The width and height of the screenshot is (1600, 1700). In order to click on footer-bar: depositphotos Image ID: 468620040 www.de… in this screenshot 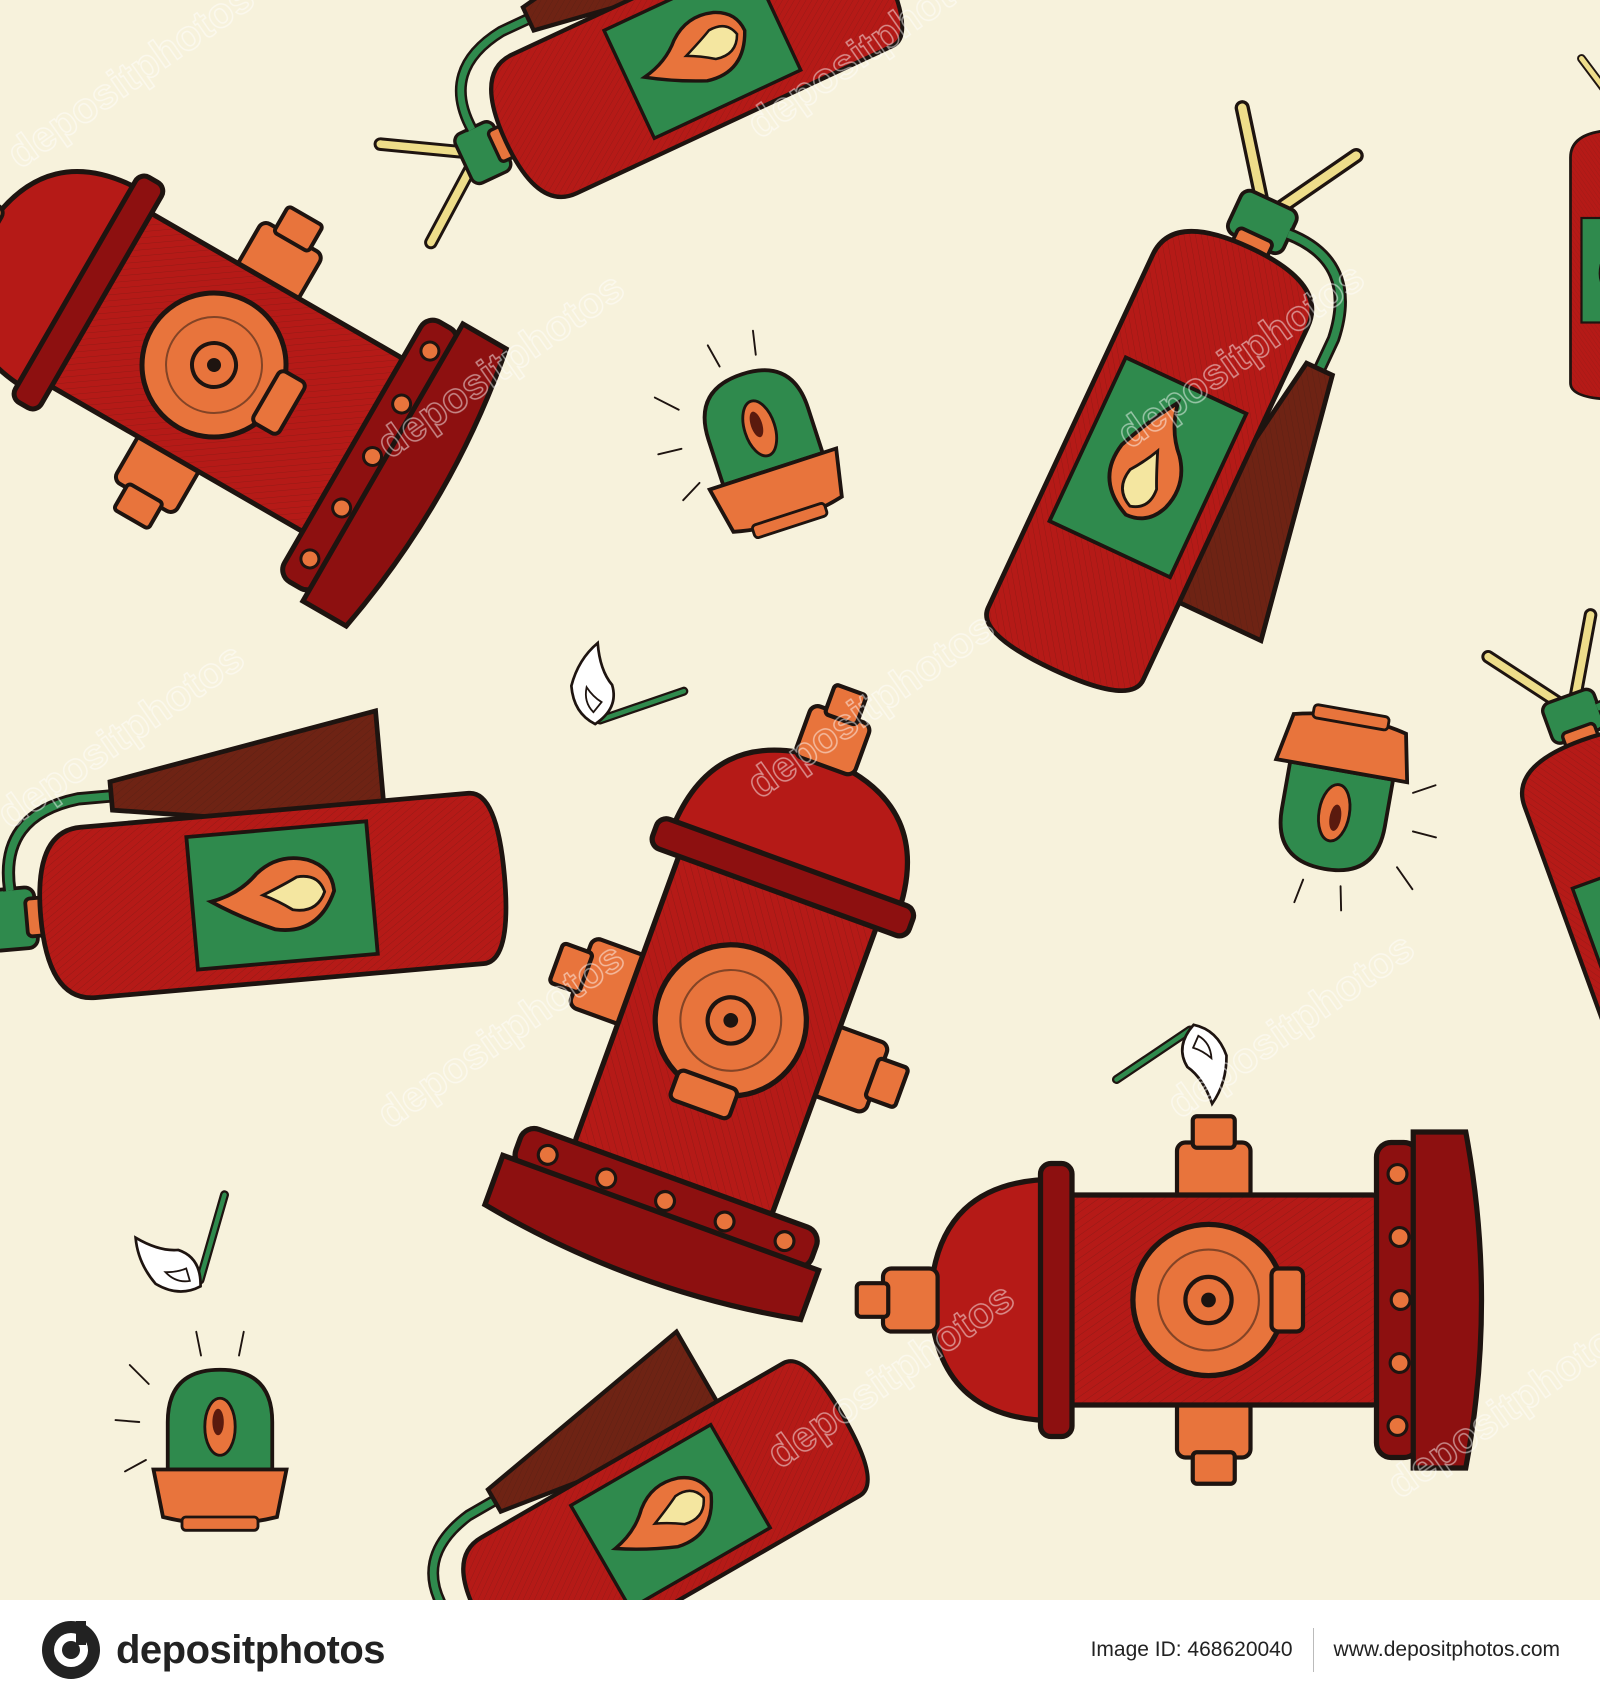, I will do `click(800, 1650)`.